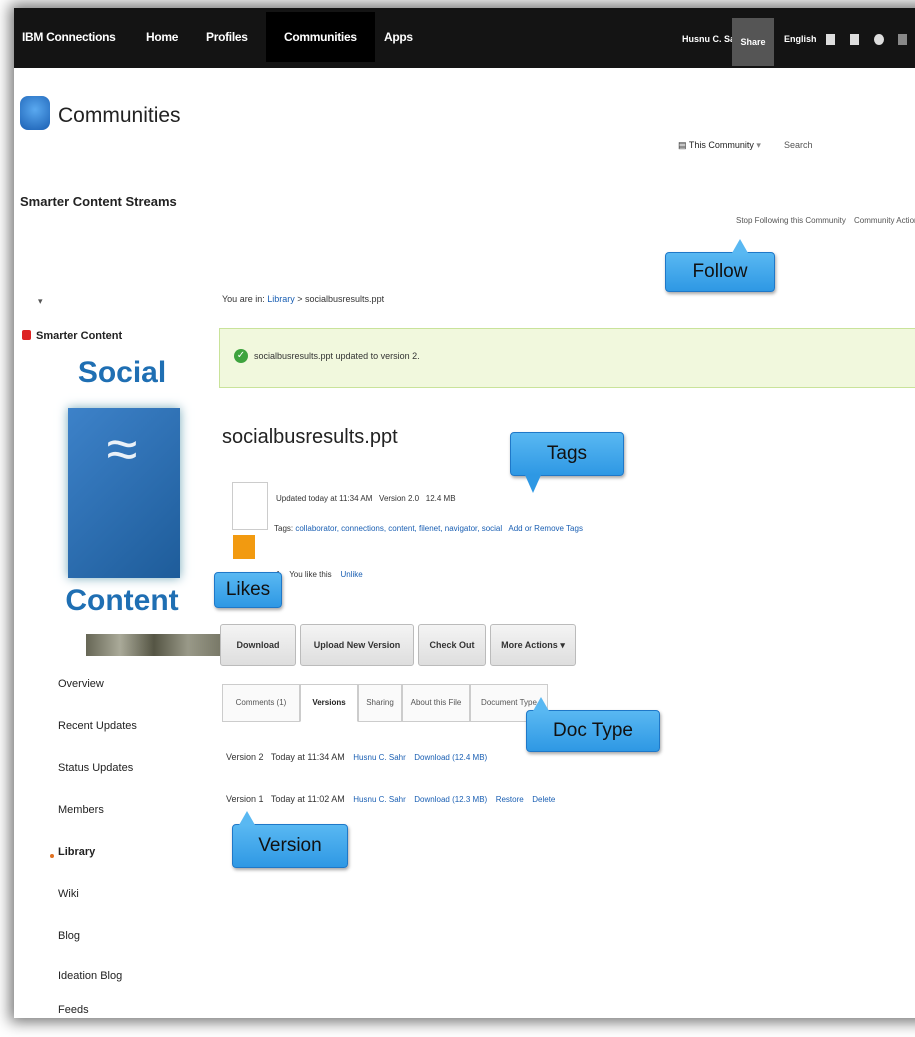  I want to click on sidebar-item-recent-updates: Recent Updates, so click(97, 726).